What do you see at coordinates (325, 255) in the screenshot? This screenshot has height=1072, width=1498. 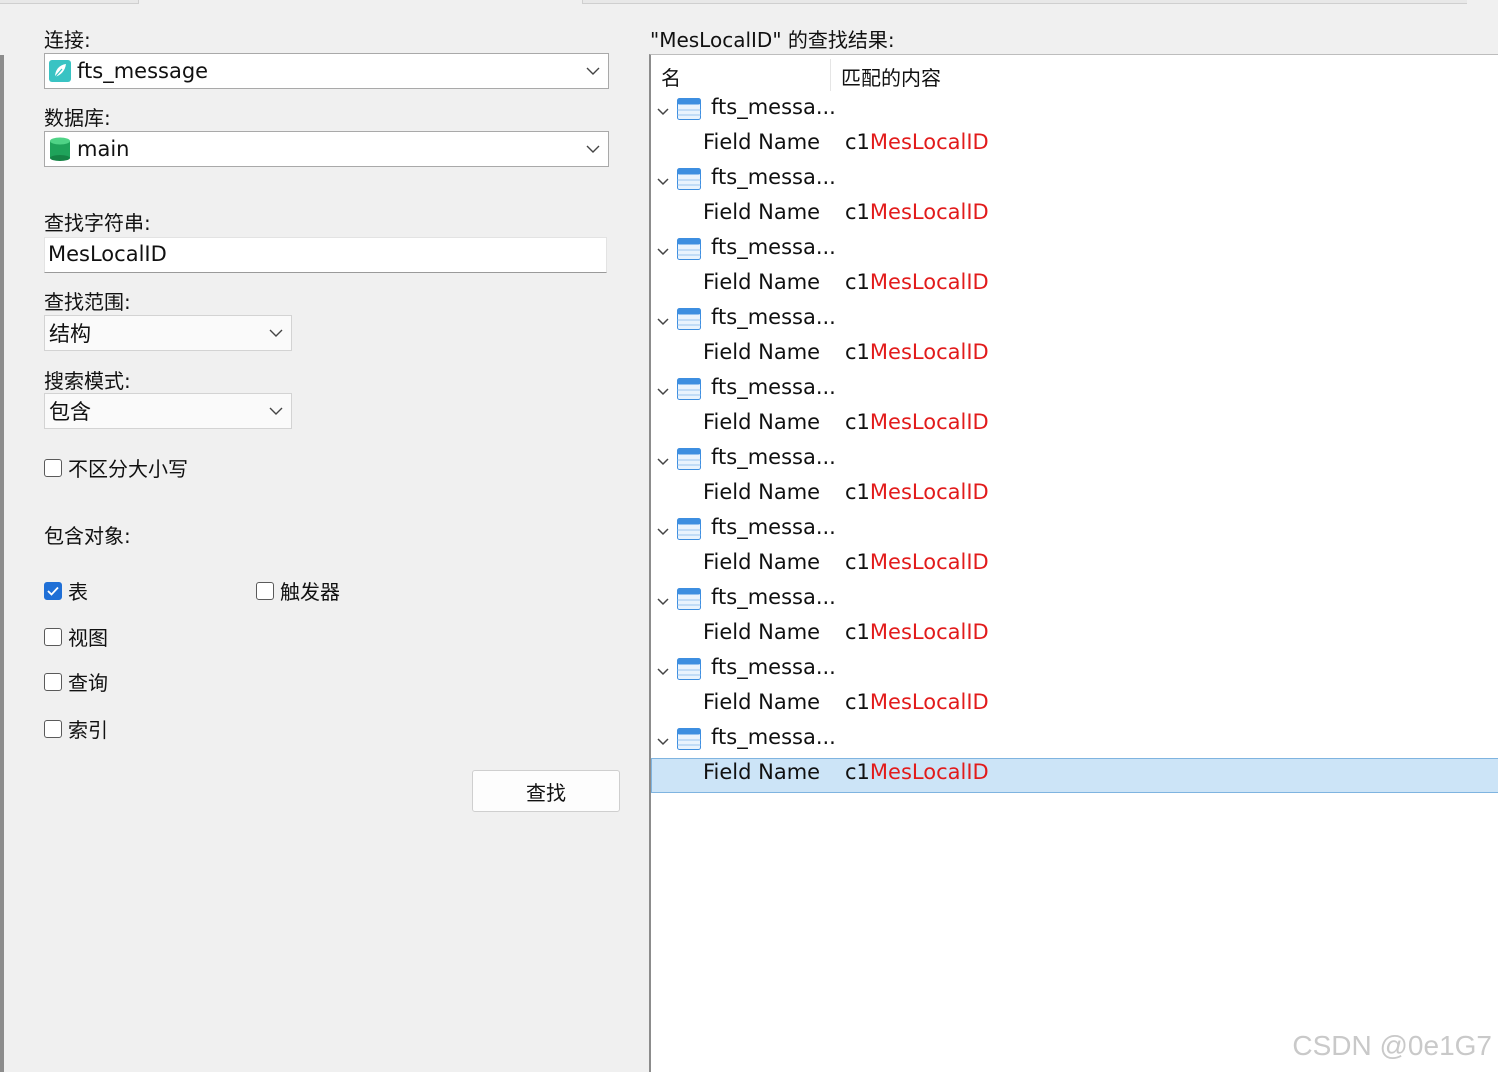 I see `search-string-input: MesLocalID` at bounding box center [325, 255].